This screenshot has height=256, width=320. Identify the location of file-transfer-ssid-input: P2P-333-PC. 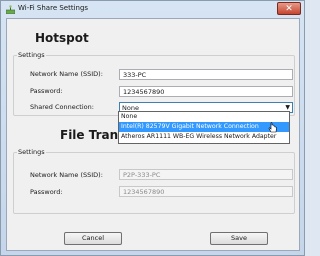
(206, 174).